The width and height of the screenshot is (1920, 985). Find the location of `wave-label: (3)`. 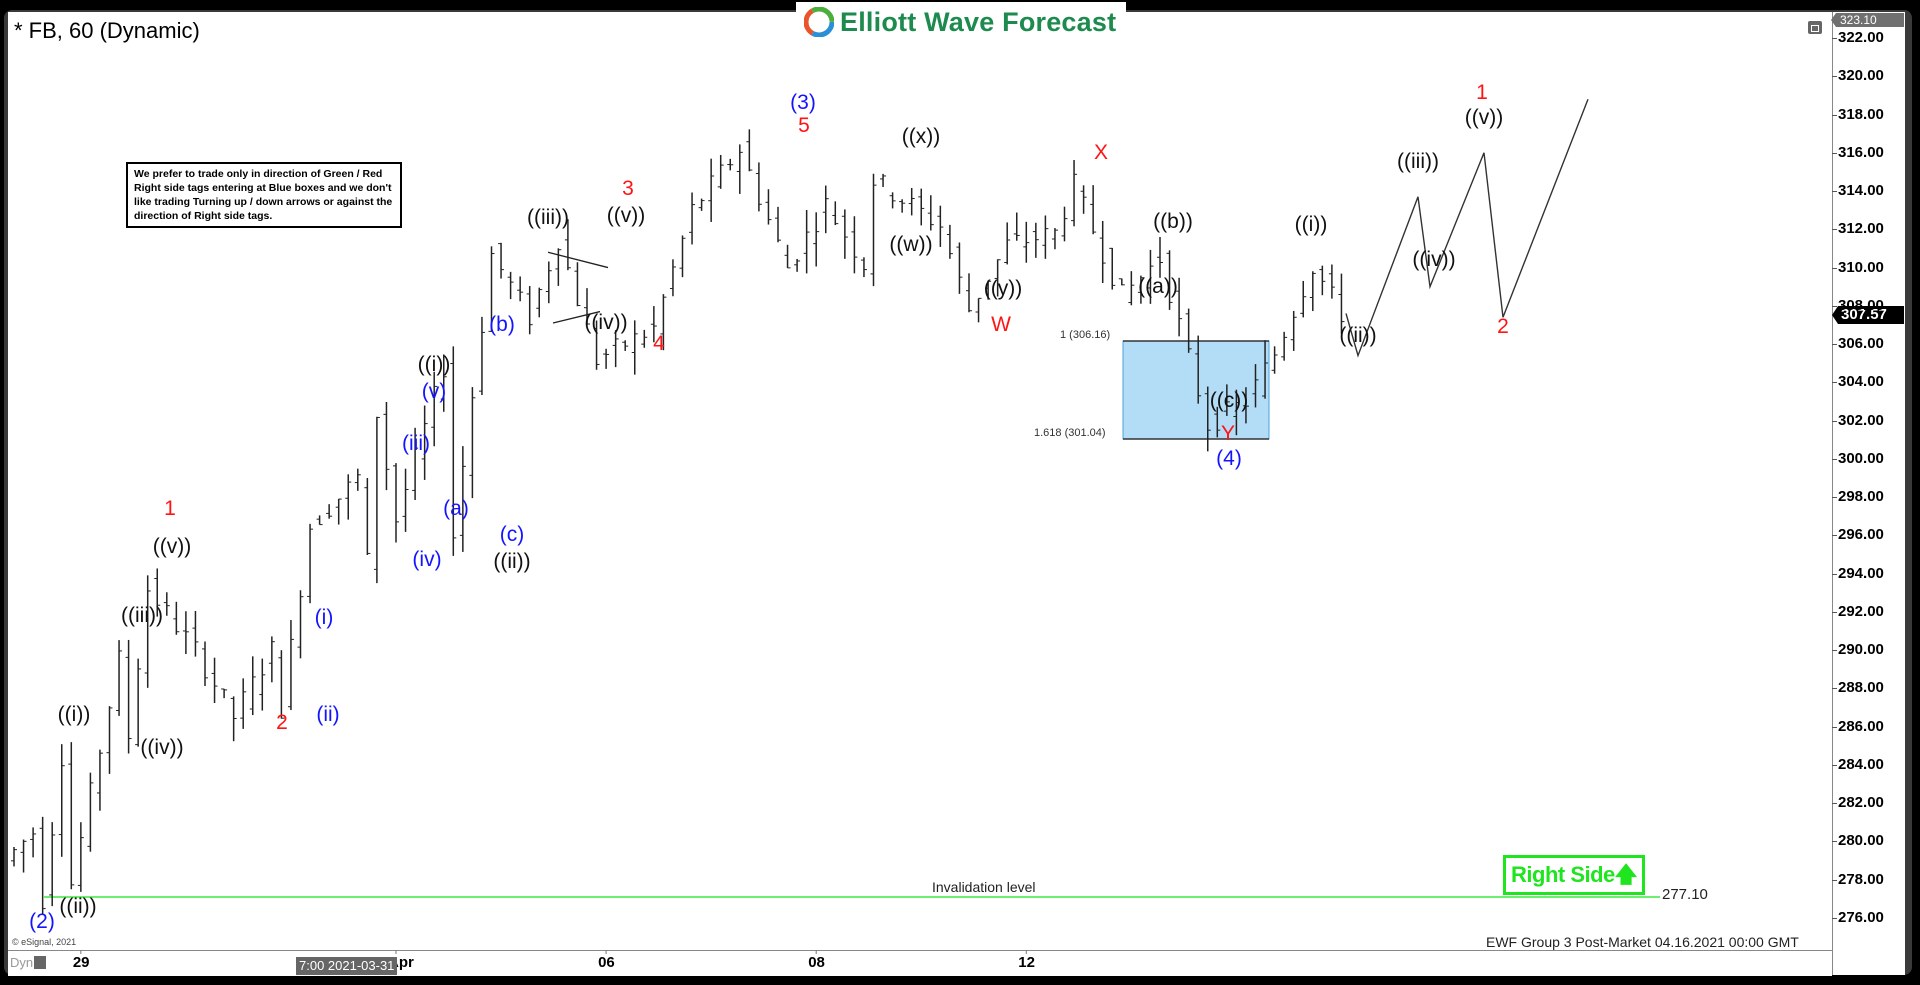

wave-label: (3) is located at coordinates (803, 103).